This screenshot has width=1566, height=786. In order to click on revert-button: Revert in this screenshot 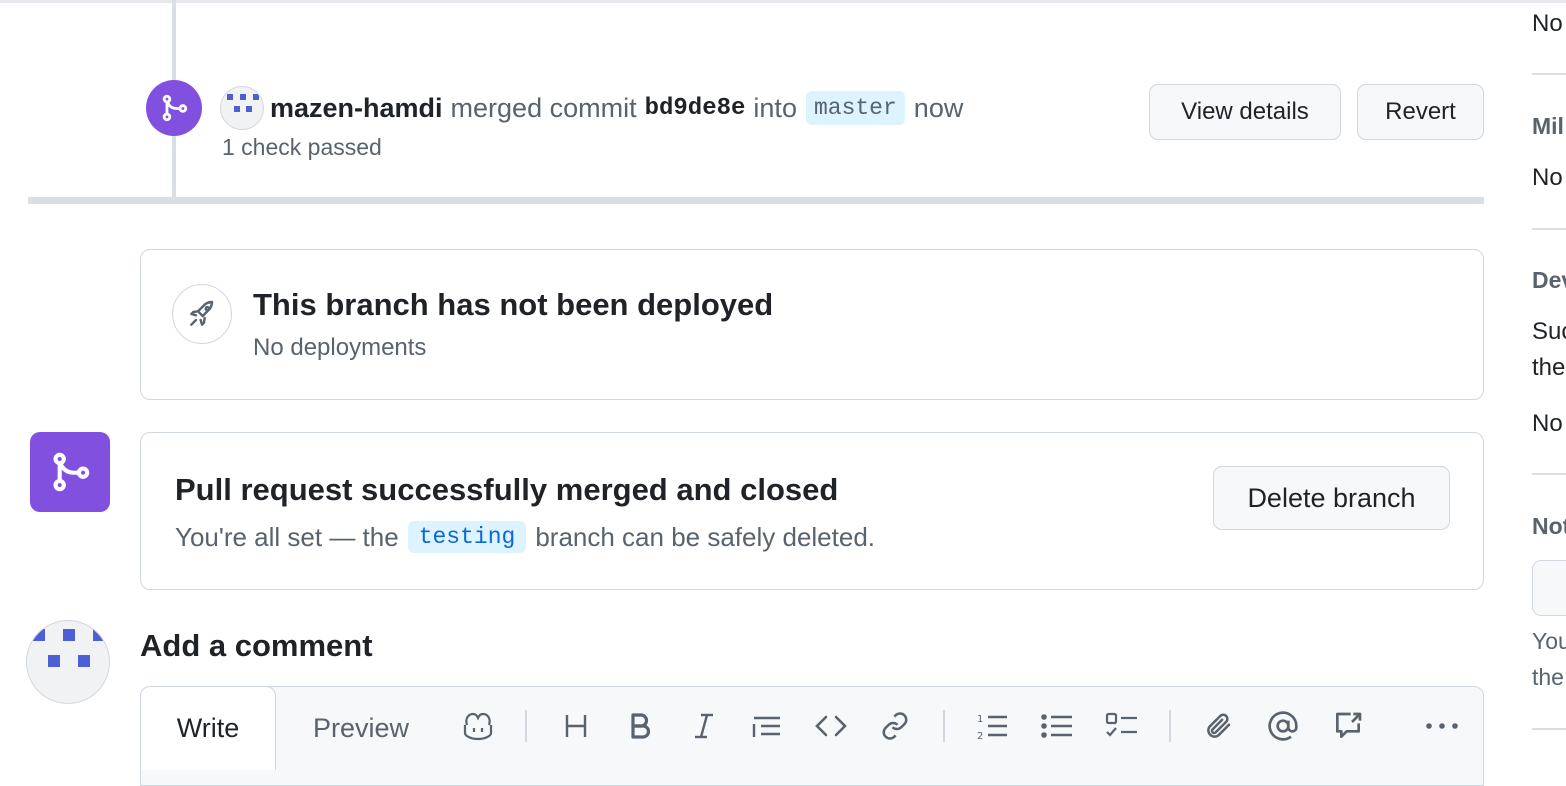, I will do `click(1420, 112)`.